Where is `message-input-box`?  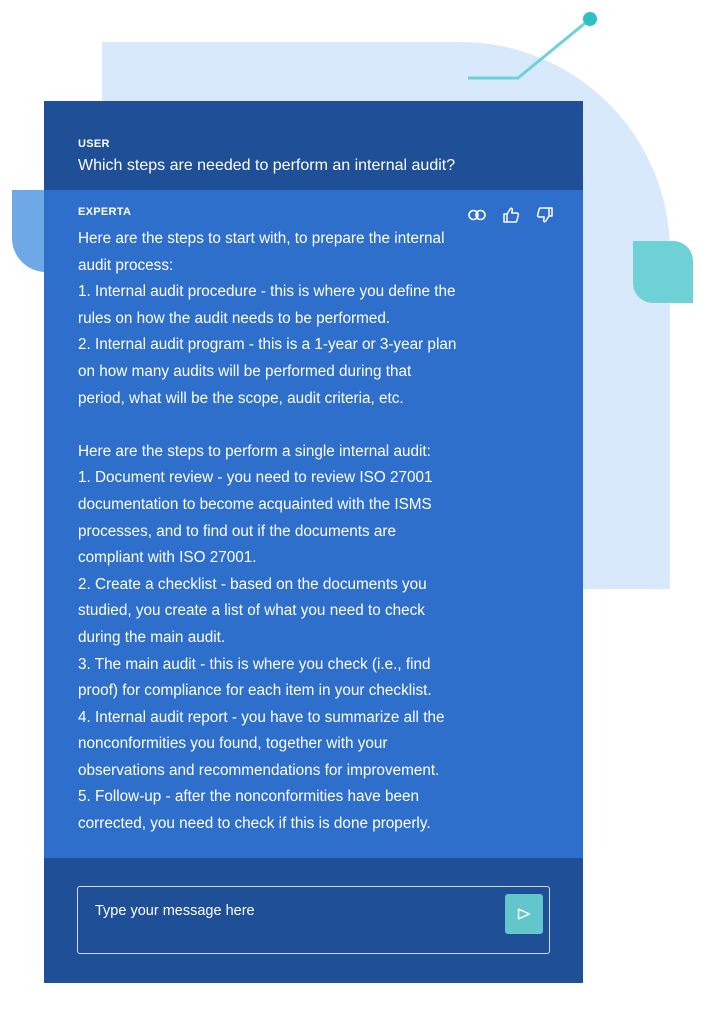 message-input-box is located at coordinates (313, 920).